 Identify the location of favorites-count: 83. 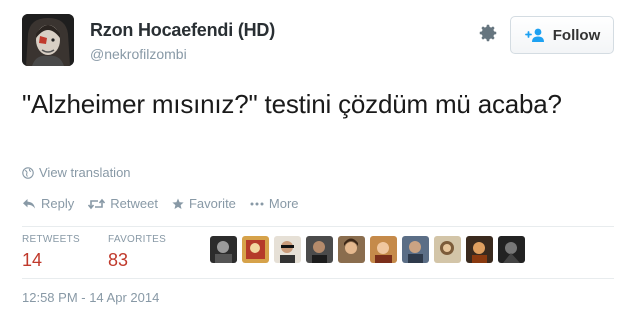
(118, 260).